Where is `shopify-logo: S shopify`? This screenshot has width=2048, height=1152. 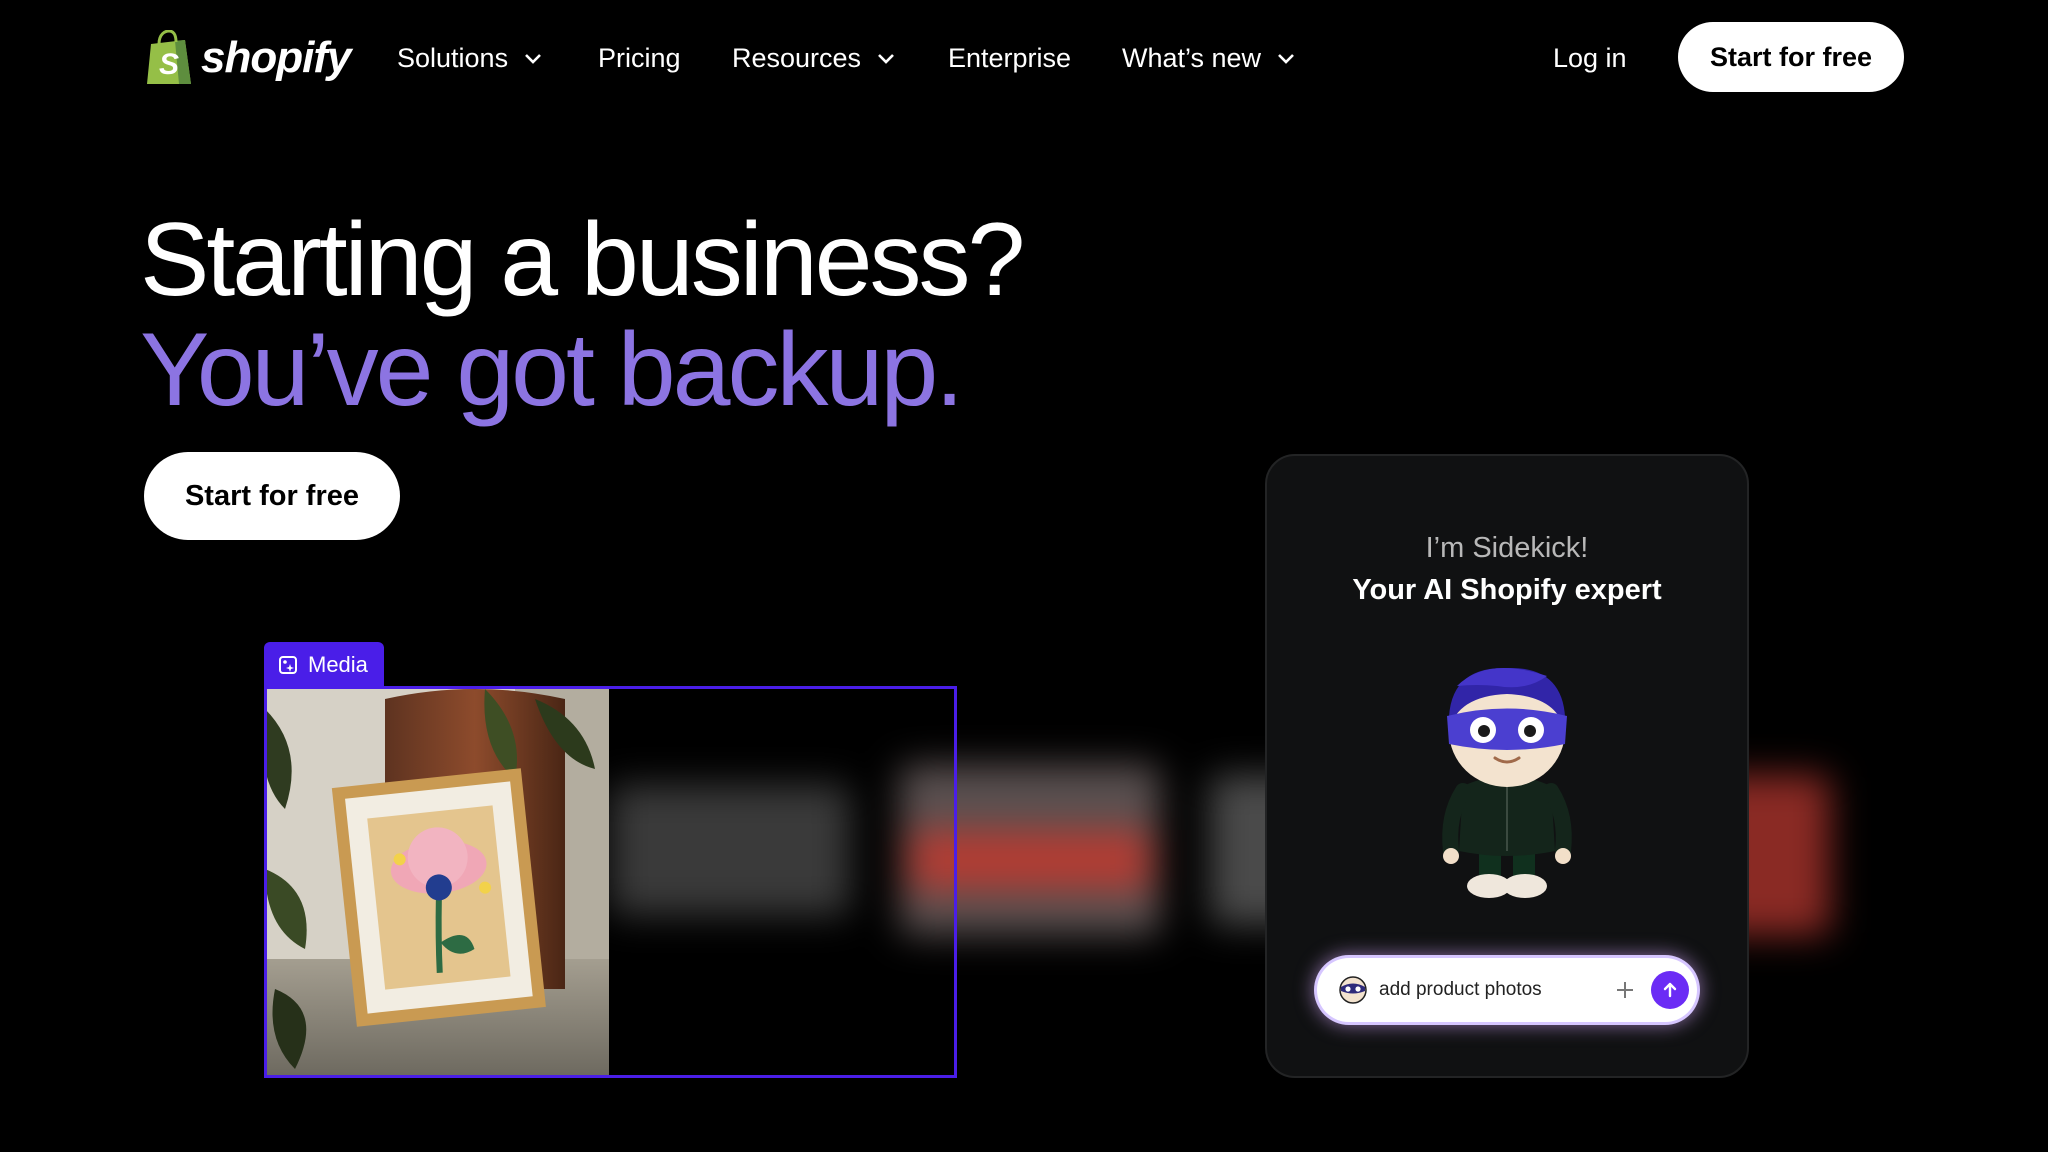 shopify-logo: S shopify is located at coordinates (247, 58).